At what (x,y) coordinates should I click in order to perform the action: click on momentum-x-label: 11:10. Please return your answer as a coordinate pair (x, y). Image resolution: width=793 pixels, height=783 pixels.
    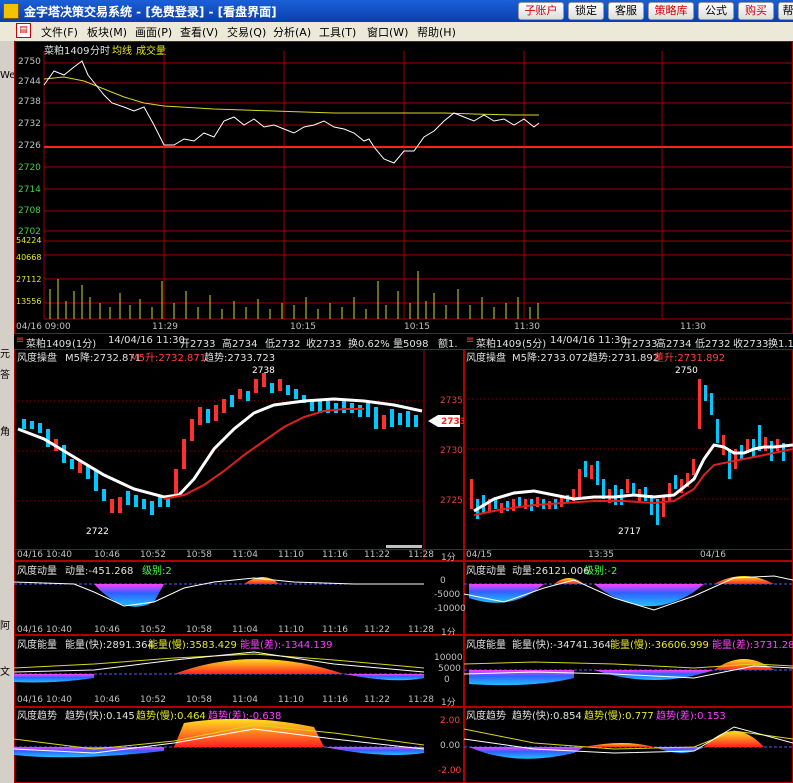
    Looking at the image, I should click on (291, 630).